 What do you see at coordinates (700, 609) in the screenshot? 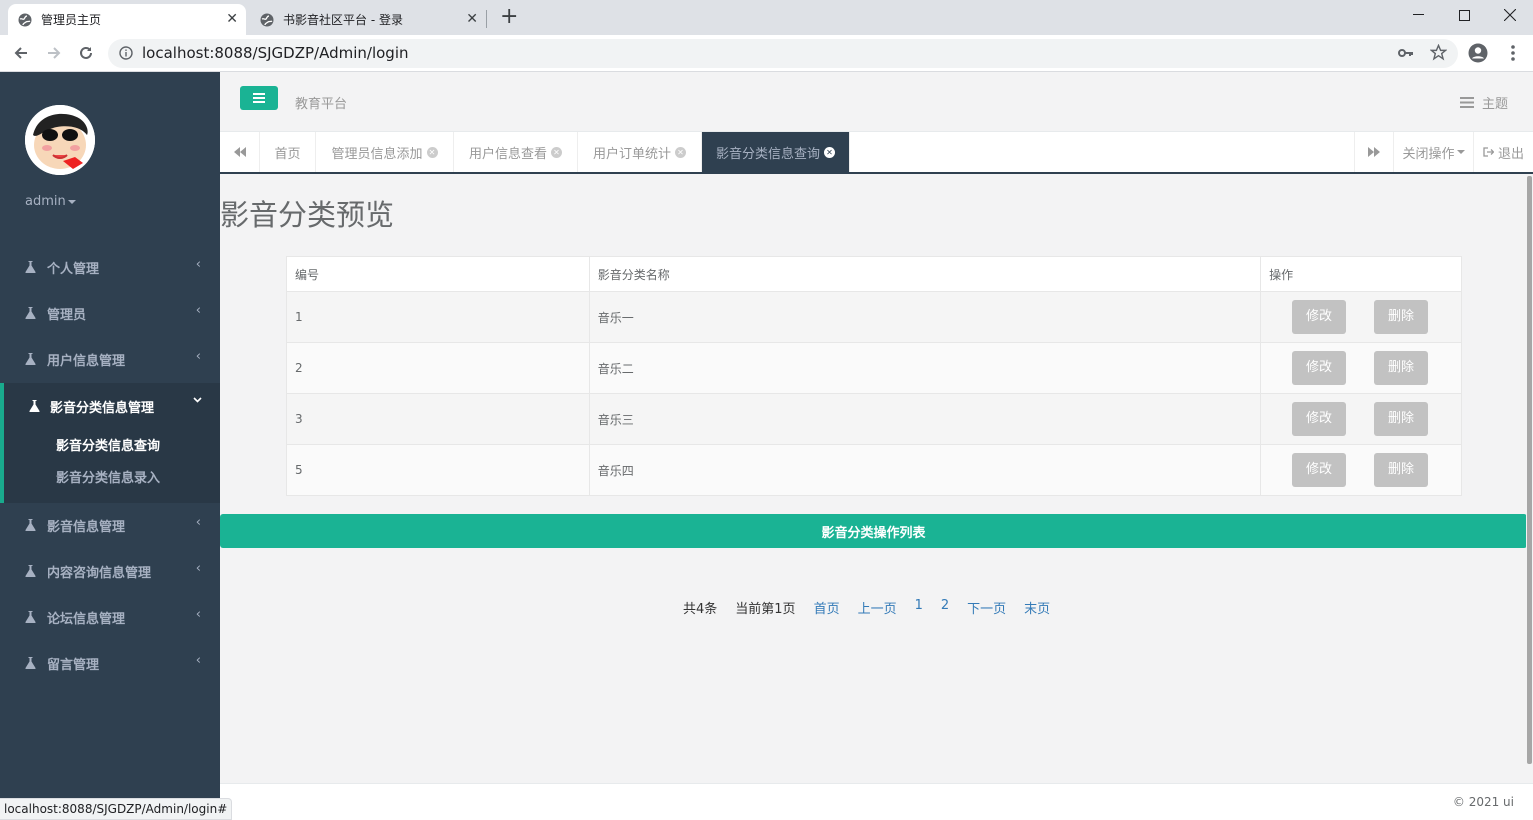
I see `pager-total: 共4条` at bounding box center [700, 609].